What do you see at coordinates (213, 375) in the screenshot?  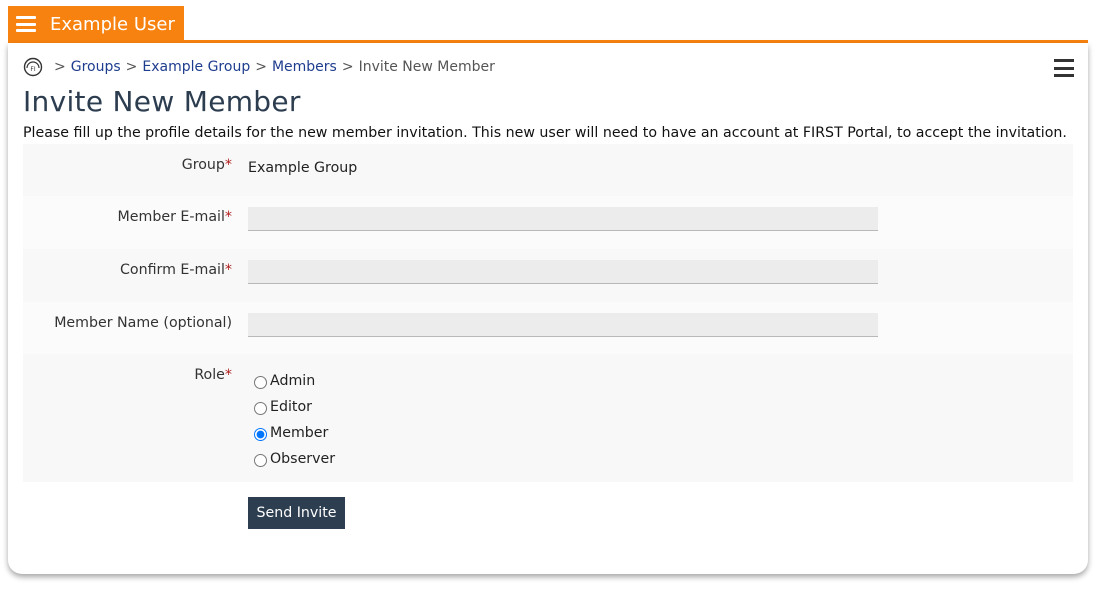 I see `role-label: Role*` at bounding box center [213, 375].